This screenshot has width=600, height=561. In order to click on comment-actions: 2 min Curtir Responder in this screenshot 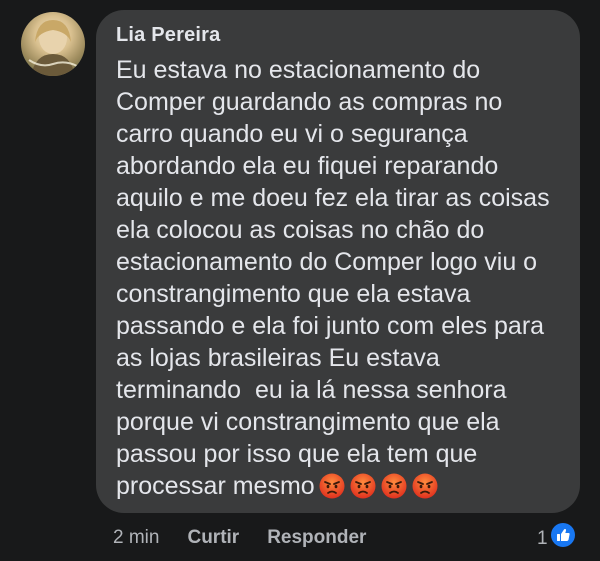, I will do `click(239, 538)`.